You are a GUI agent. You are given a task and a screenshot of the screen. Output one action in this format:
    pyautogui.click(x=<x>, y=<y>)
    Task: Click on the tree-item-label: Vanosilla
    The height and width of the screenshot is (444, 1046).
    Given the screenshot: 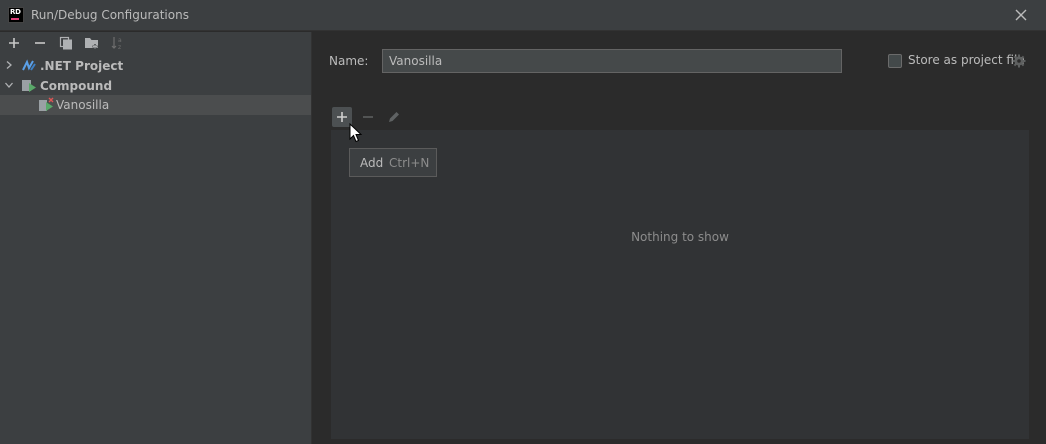 What is the action you would take?
    pyautogui.click(x=83, y=105)
    